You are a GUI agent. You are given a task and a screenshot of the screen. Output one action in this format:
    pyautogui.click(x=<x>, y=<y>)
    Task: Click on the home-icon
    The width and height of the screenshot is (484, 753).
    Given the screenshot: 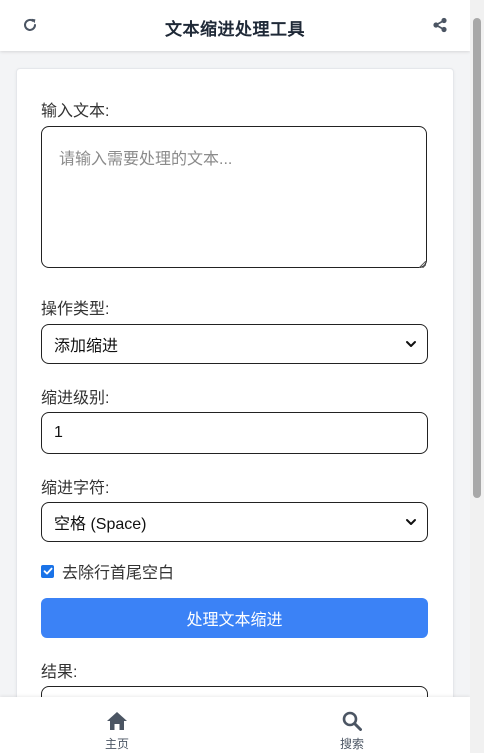 What is the action you would take?
    pyautogui.click(x=117, y=721)
    